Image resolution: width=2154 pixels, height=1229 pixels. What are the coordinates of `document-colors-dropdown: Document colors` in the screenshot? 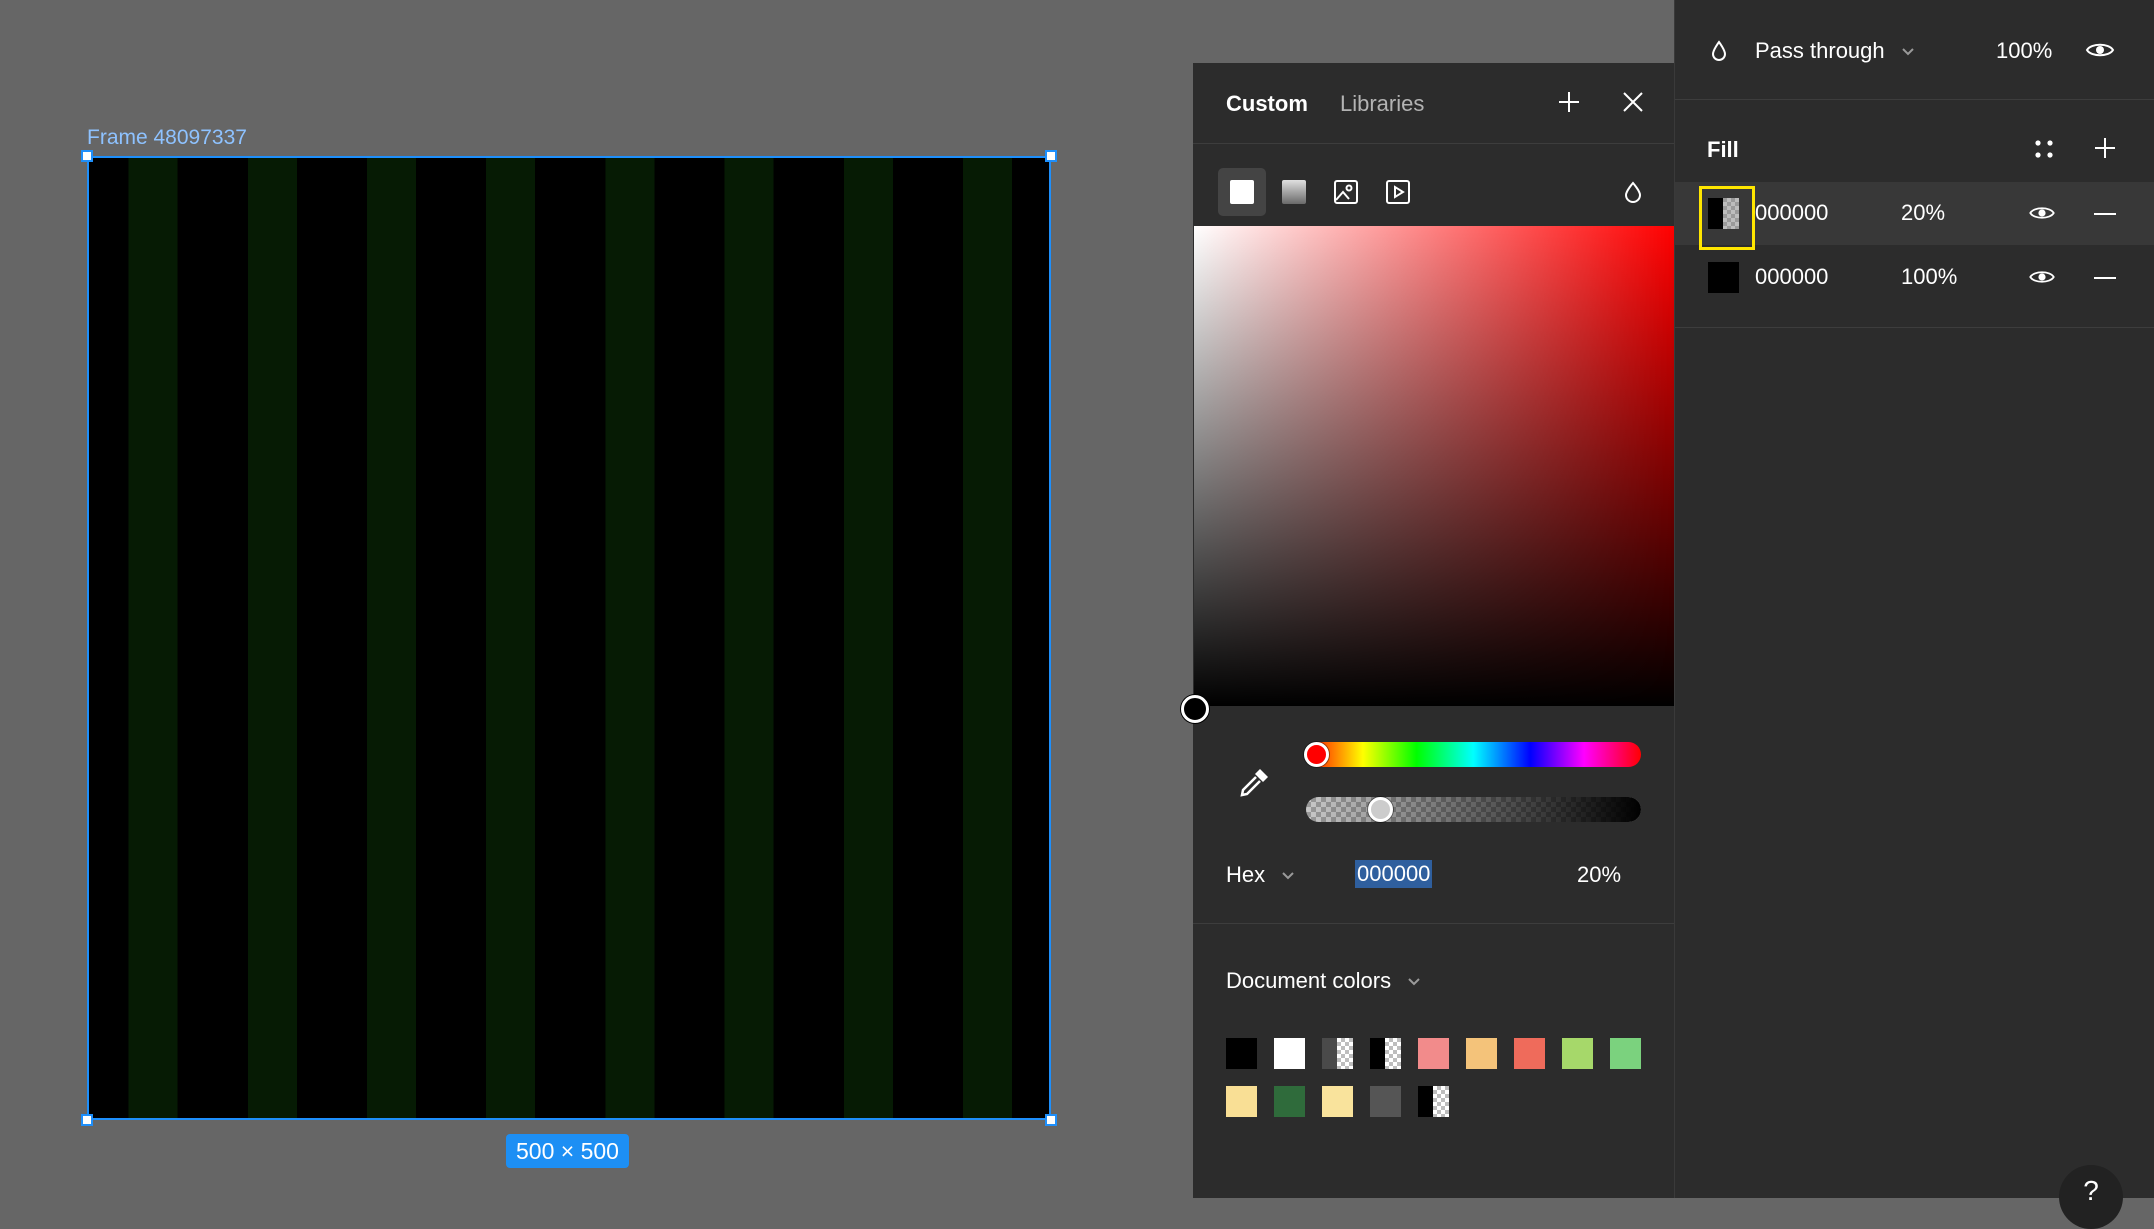 It's located at (1323, 981).